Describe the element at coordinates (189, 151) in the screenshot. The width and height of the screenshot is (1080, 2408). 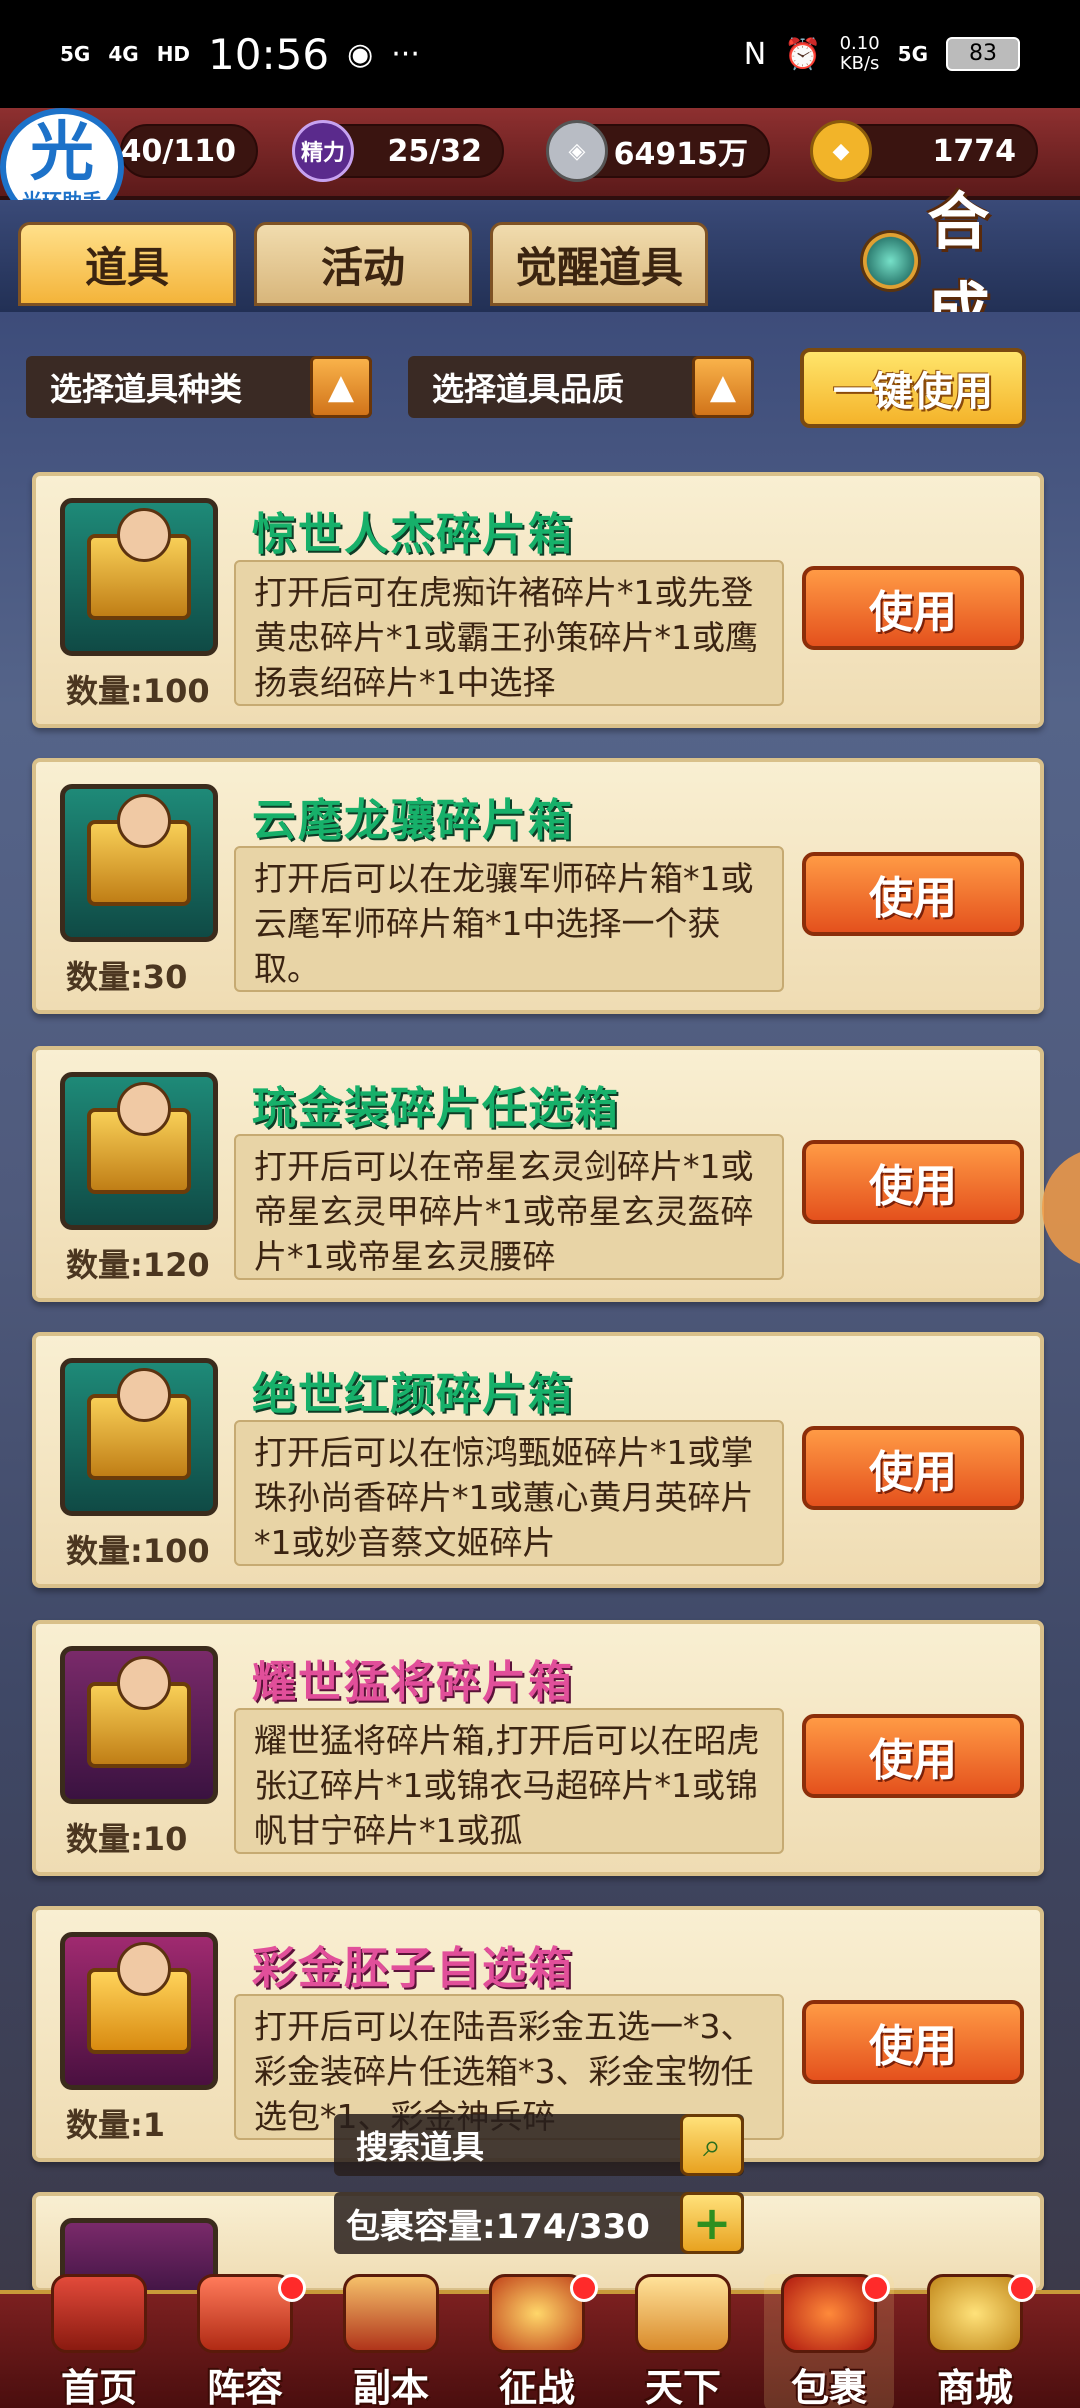
I see `stamina-counter: 40/110` at that location.